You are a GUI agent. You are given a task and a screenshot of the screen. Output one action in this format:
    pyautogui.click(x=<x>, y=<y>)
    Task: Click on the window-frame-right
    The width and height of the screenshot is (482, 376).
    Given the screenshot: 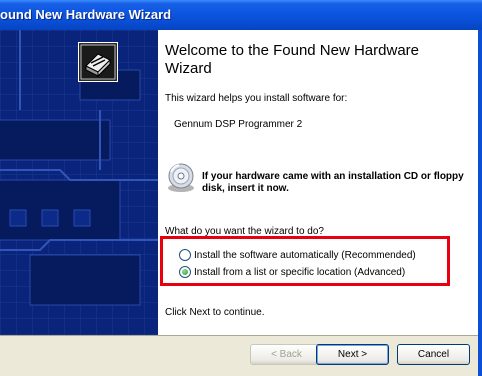 What is the action you would take?
    pyautogui.click(x=480, y=203)
    